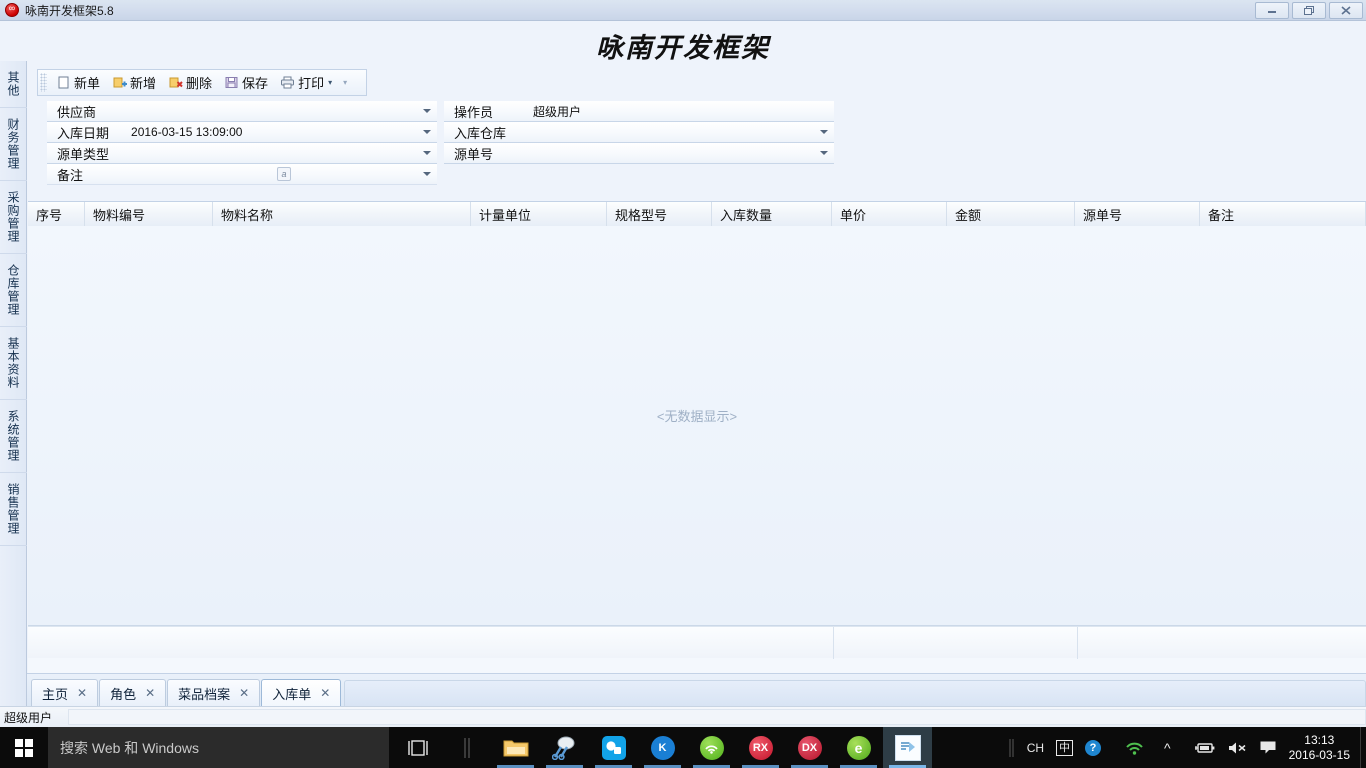  What do you see at coordinates (697, 416) in the screenshot?
I see `grid-empty-message: <无数据显示>` at bounding box center [697, 416].